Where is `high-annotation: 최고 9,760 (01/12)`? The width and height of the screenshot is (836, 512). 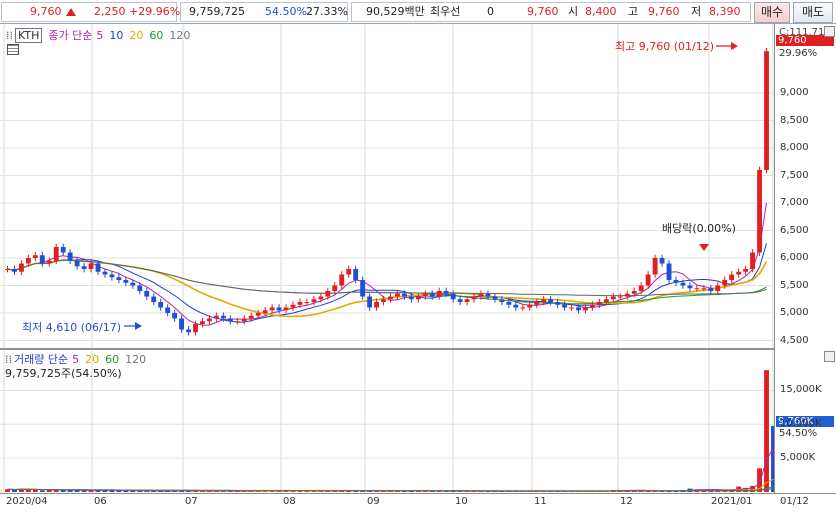 high-annotation: 최고 9,760 (01/12) is located at coordinates (665, 46).